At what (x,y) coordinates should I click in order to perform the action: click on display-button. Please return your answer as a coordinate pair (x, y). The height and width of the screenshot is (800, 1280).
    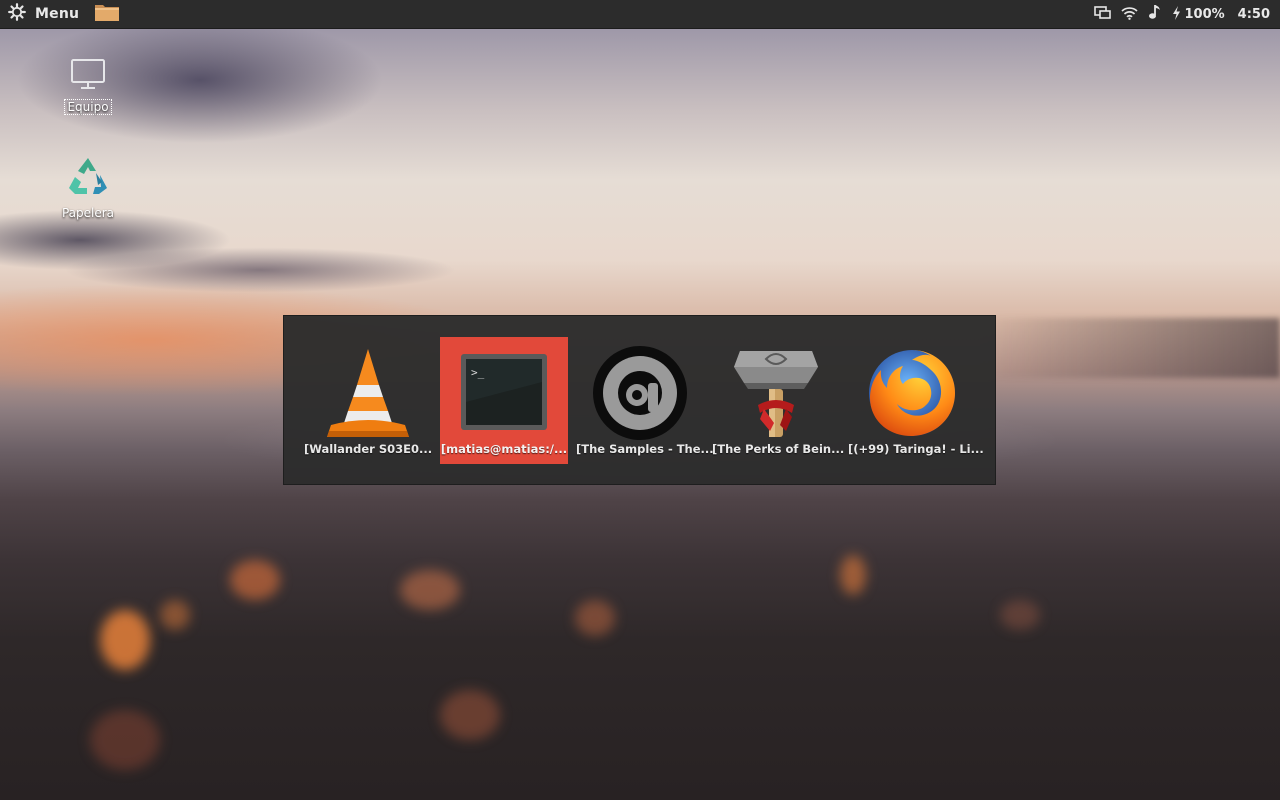
    Looking at the image, I should click on (1103, 14).